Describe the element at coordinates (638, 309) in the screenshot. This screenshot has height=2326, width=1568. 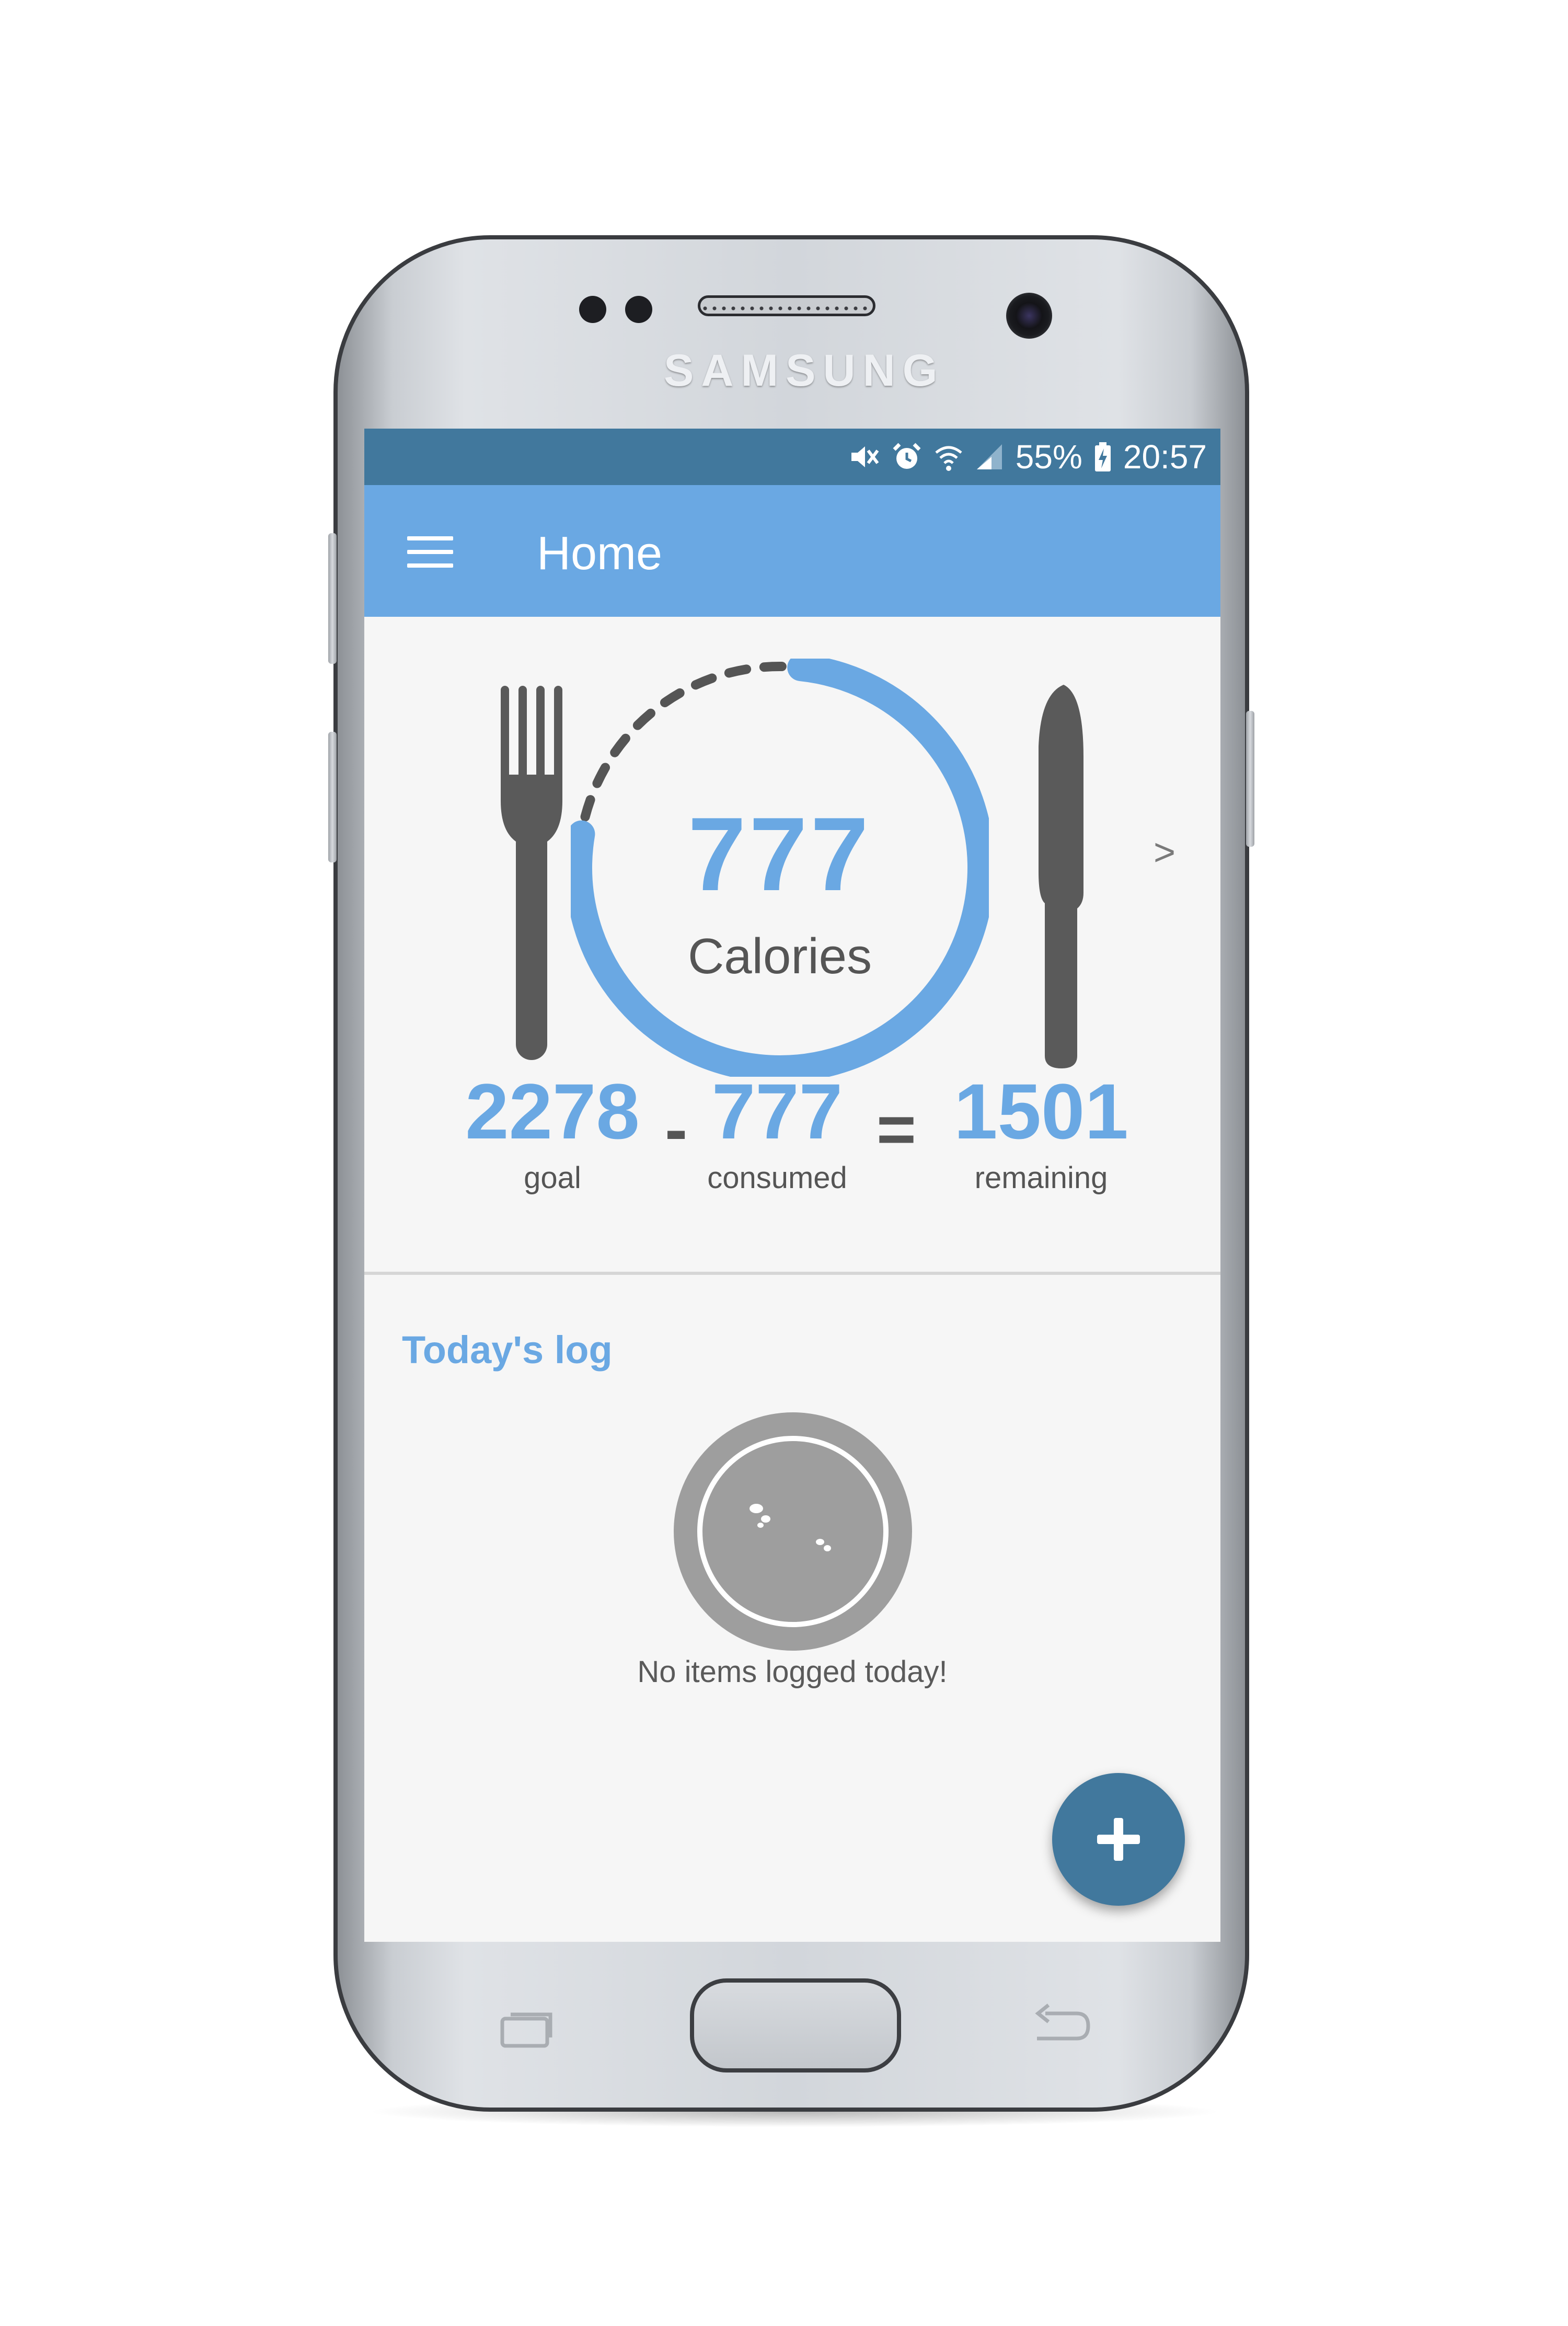
I see `light-sensor` at that location.